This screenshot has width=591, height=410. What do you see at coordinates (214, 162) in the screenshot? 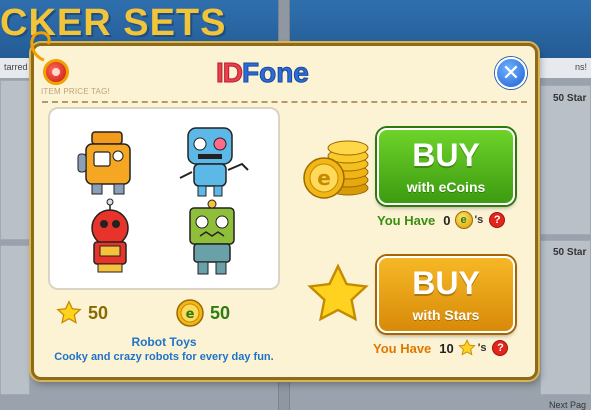
I see `robot-blue` at bounding box center [214, 162].